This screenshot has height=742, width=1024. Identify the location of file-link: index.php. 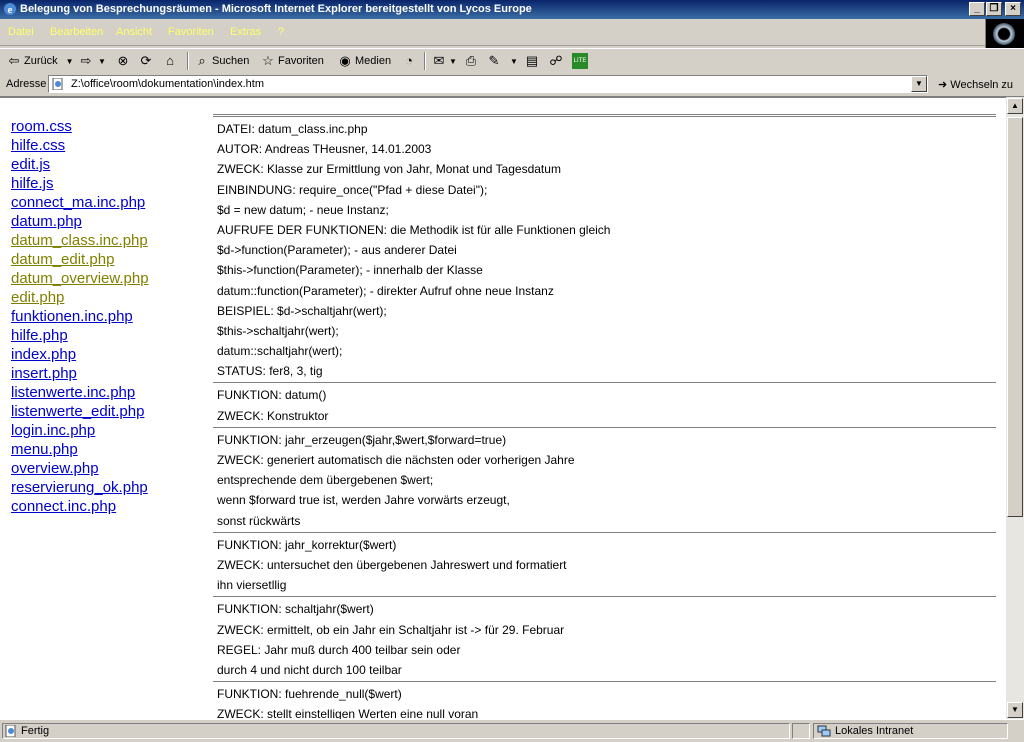
(80, 354).